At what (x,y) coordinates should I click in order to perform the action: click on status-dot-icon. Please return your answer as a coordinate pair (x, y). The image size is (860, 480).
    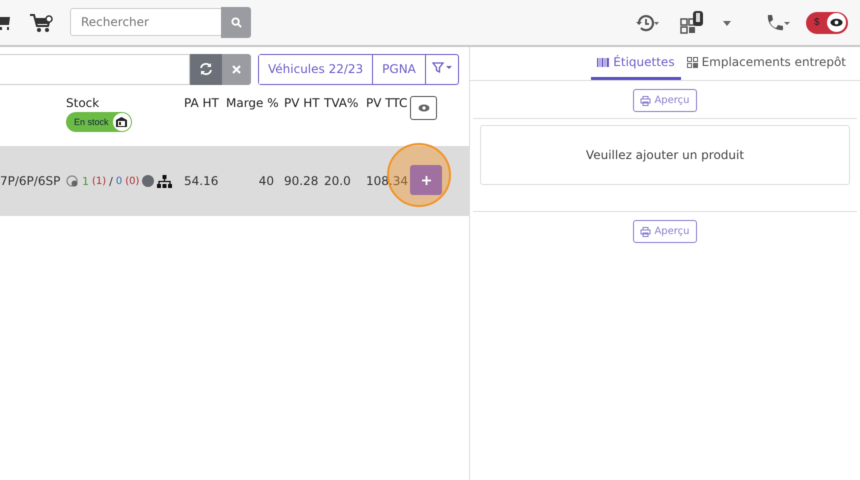
    Looking at the image, I should click on (148, 181).